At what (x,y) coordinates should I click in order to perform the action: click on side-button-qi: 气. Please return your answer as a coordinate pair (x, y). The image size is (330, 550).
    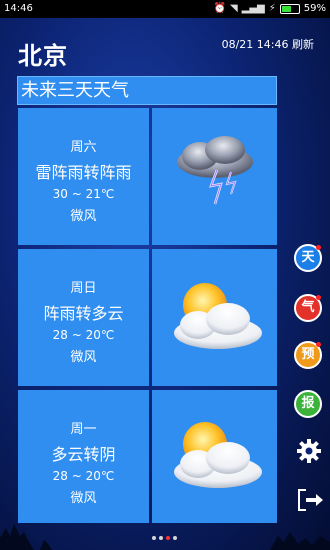
    Looking at the image, I should click on (308, 308).